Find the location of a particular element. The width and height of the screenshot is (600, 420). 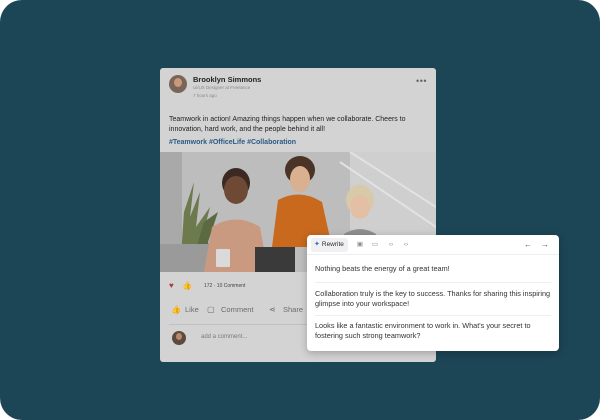

commenter-avatar is located at coordinates (179, 338).